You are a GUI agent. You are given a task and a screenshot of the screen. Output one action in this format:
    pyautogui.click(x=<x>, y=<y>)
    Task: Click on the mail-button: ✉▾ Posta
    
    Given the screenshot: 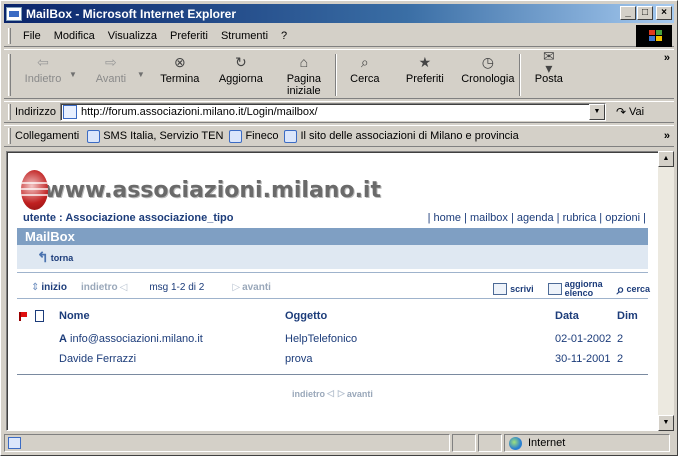 What is the action you would take?
    pyautogui.click(x=549, y=67)
    